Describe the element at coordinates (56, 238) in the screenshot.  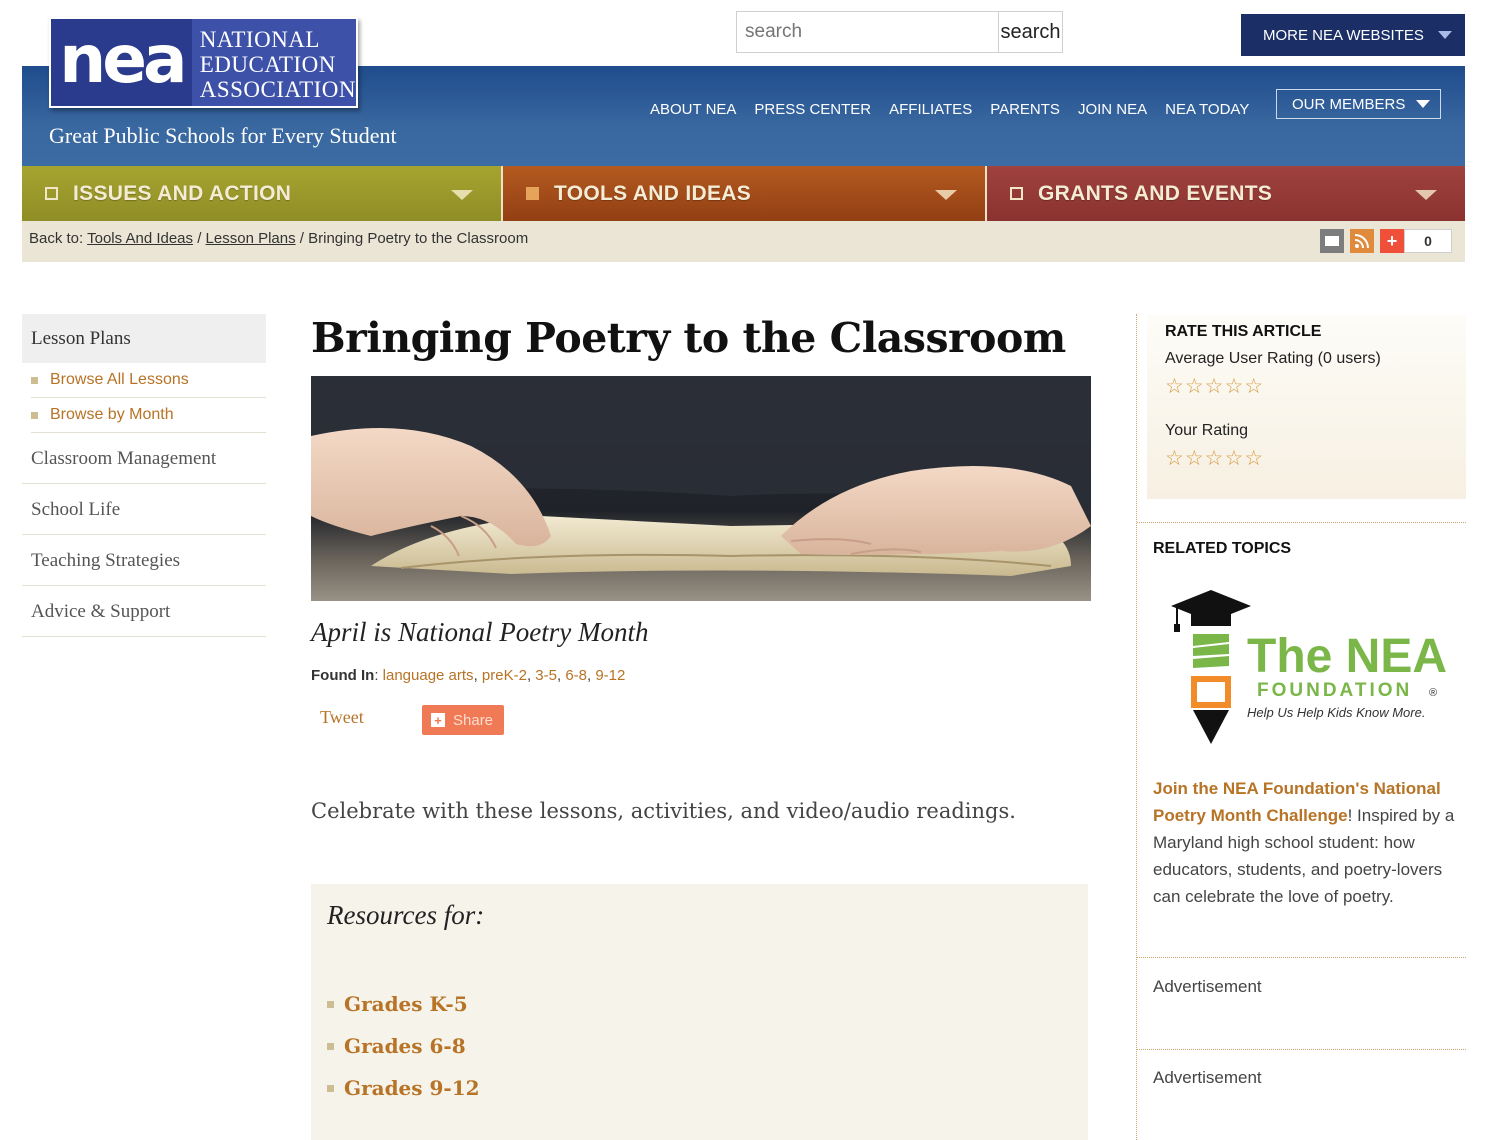
I see `breadcrumb-prefix: Back to:` at that location.